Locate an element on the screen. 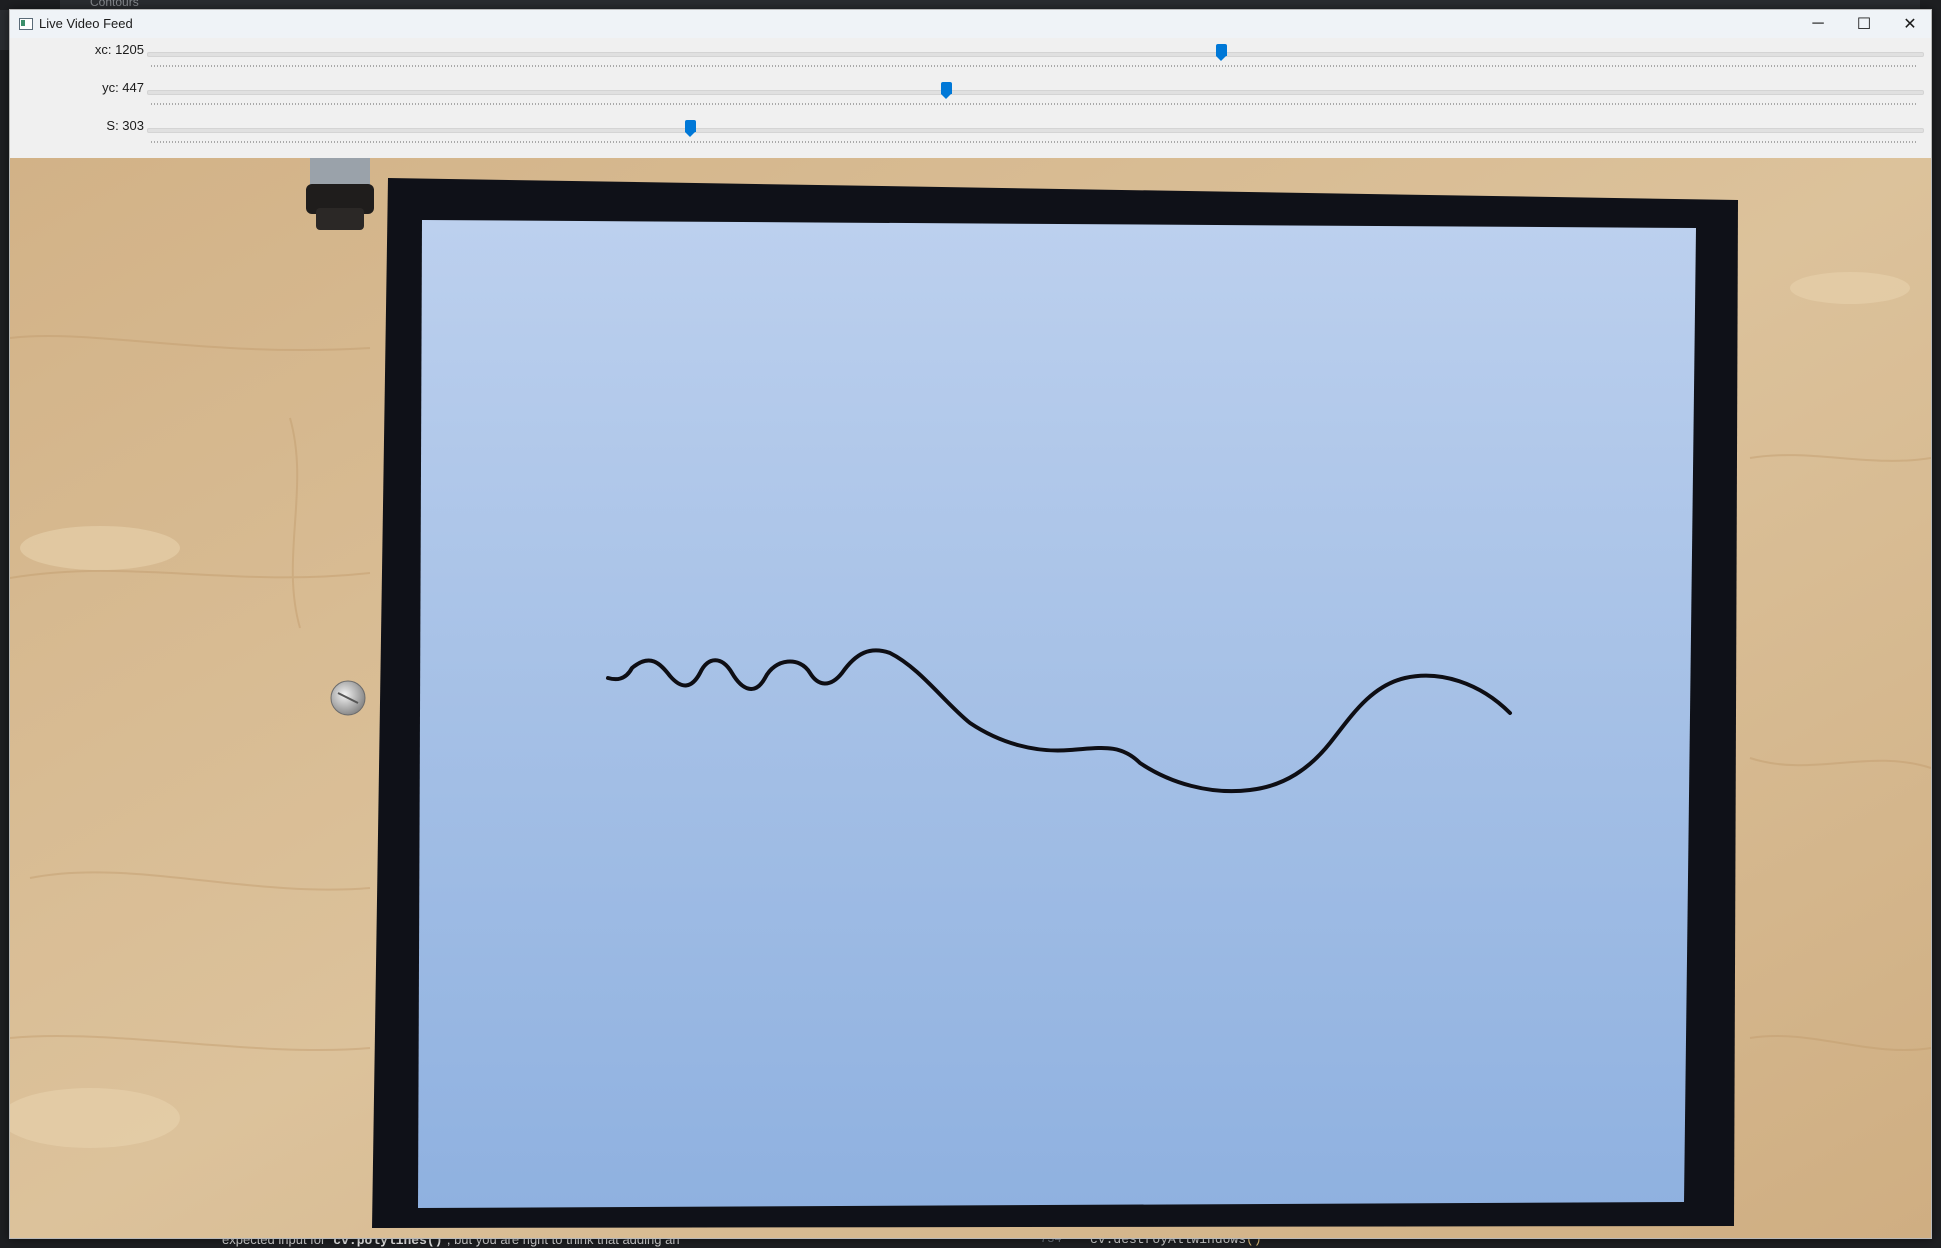 The height and width of the screenshot is (1248, 1941). background-left-strip is located at coordinates (4, 30).